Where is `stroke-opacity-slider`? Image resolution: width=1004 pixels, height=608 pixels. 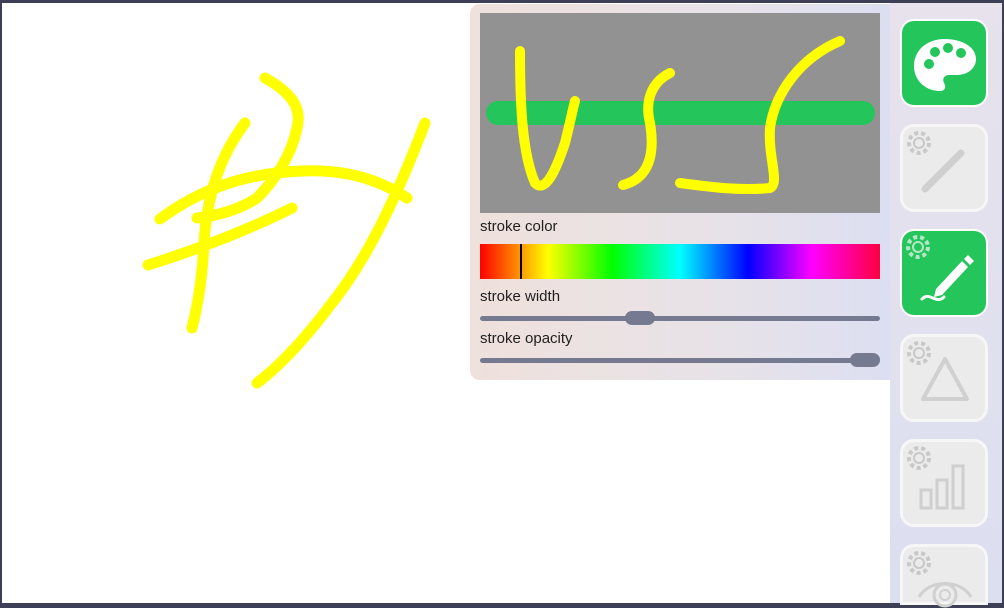
stroke-opacity-slider is located at coordinates (680, 360).